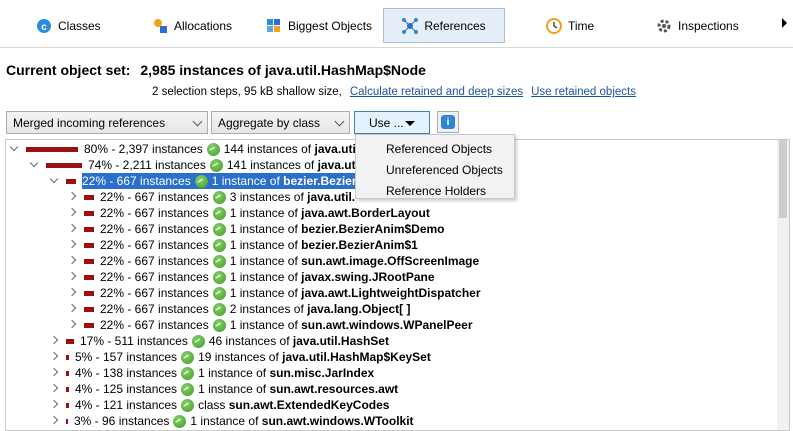 Image resolution: width=793 pixels, height=431 pixels. What do you see at coordinates (126, 389) in the screenshot?
I see `instance-percentage: 4% - 125 instances` at bounding box center [126, 389].